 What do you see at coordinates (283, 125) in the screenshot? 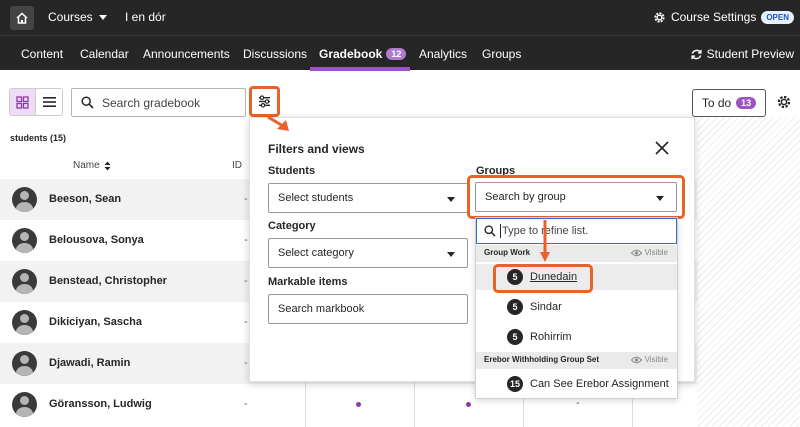
I see `arrow-filter-to-panel-head` at bounding box center [283, 125].